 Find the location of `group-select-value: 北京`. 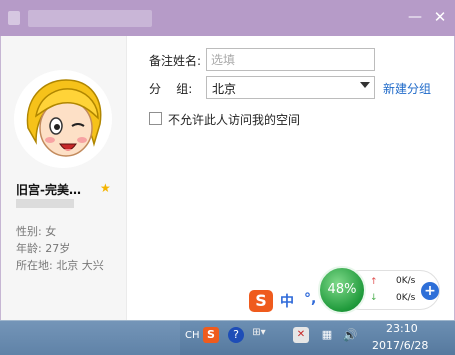

group-select-value: 北京 is located at coordinates (224, 89).